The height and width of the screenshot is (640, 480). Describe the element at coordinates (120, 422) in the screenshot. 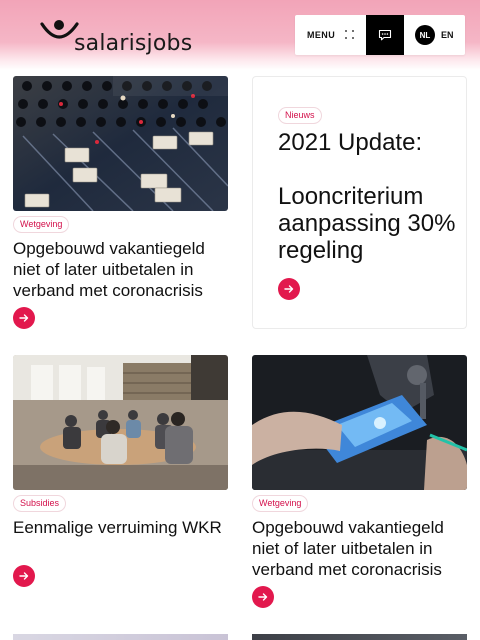

I see `office-meeting-image` at that location.